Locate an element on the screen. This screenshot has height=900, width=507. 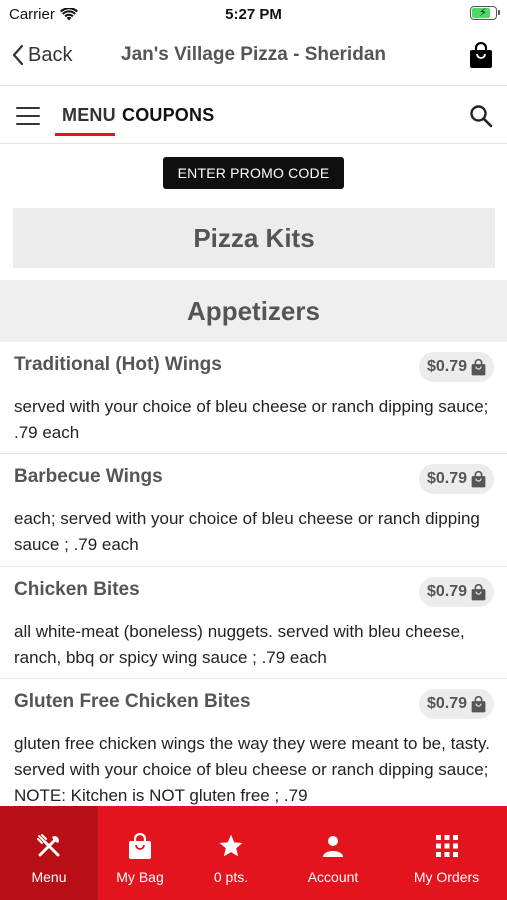
tab-menu: MENU is located at coordinates (89, 115).